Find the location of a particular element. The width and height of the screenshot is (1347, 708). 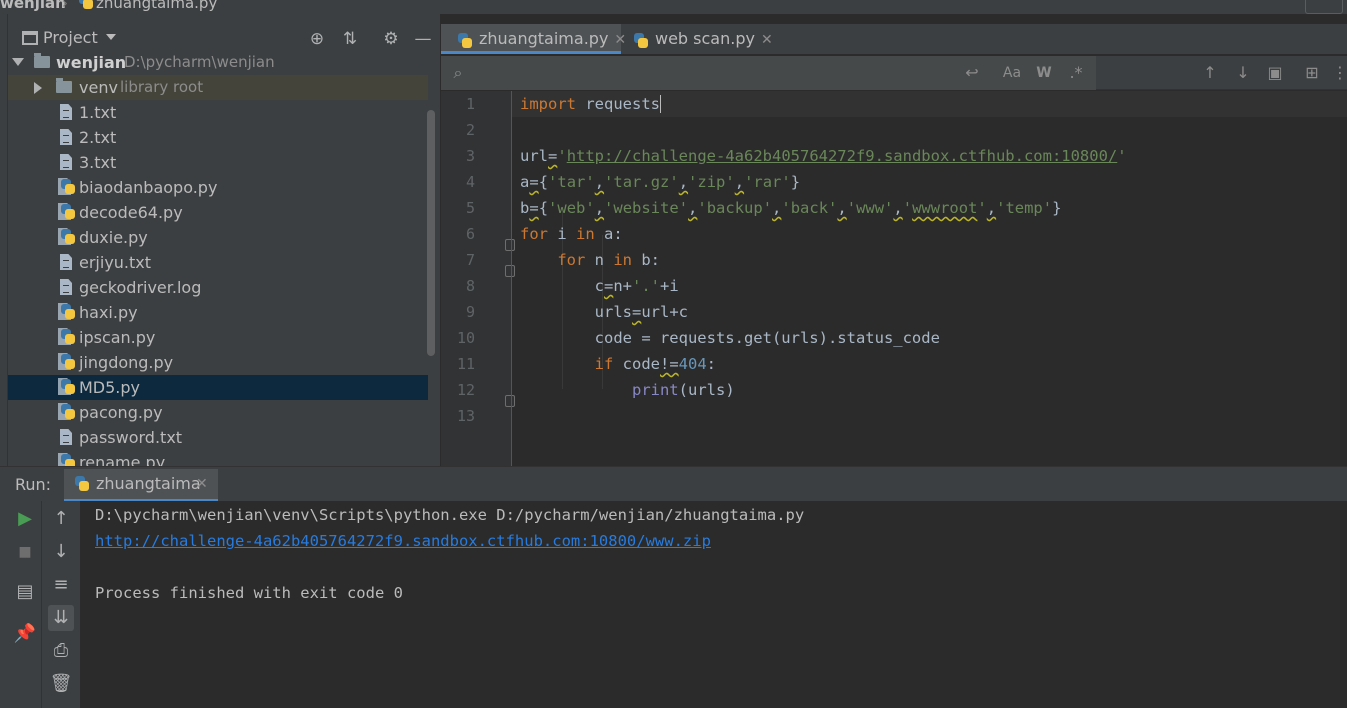

tab-web-scan: web scan.py ✕ is located at coordinates (697, 39).